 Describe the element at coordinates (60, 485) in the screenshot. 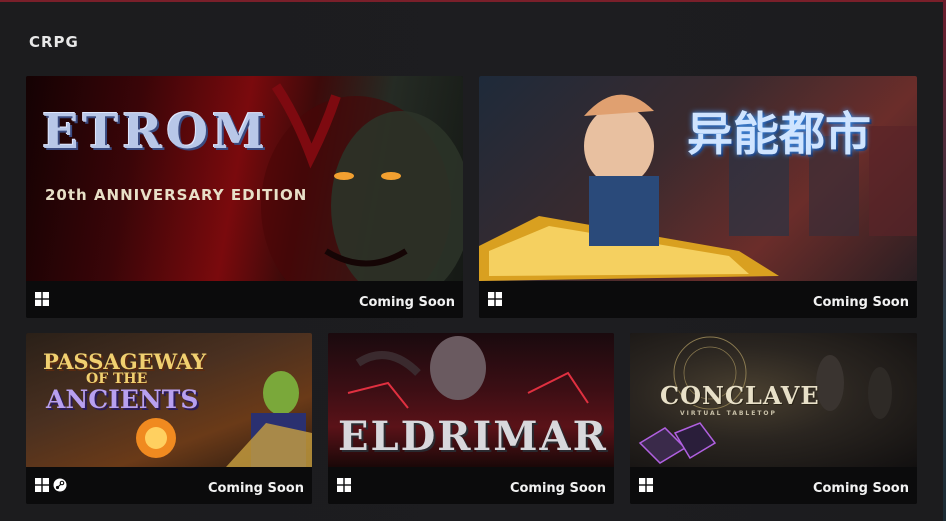

I see `steam-icon` at that location.